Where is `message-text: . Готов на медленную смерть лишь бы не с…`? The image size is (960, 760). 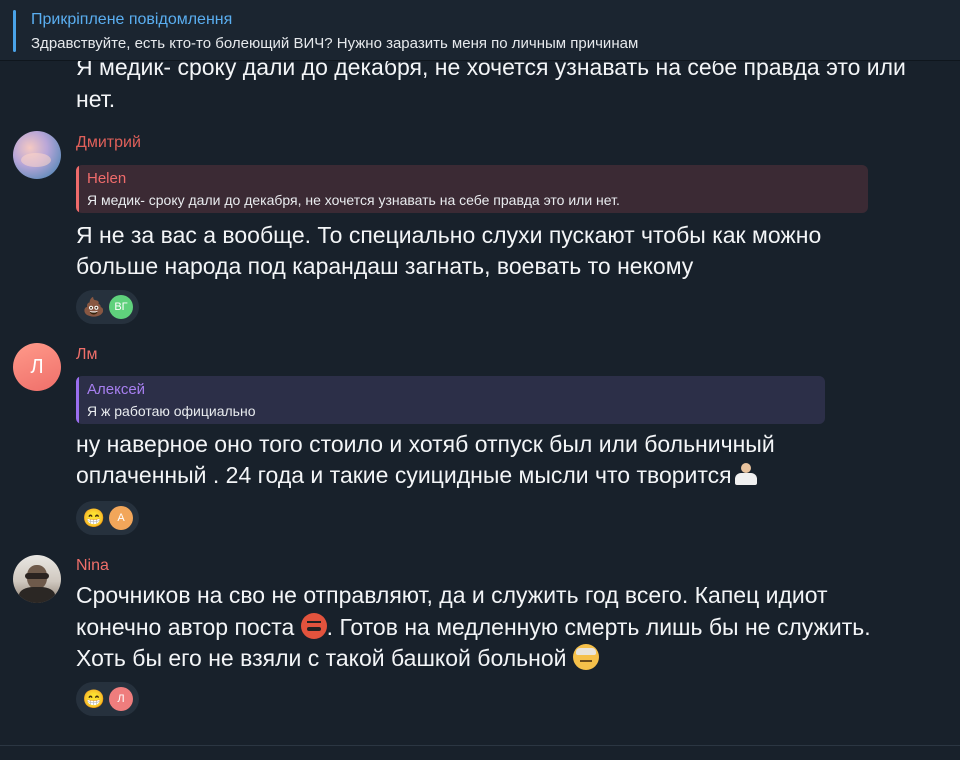
message-text: . Готов на медленную смерть лишь бы не с… is located at coordinates (598, 627).